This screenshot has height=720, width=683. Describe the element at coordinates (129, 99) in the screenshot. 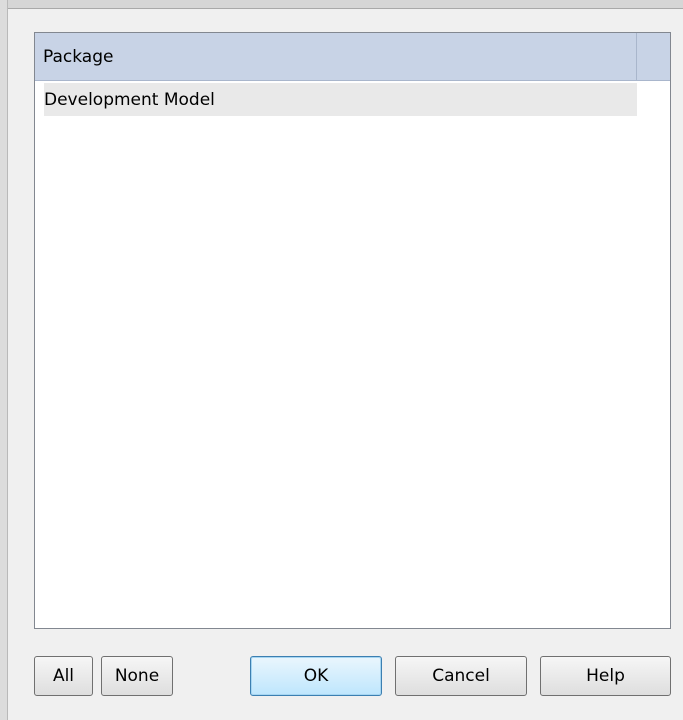

I see `list-item-label: Development Model` at that location.